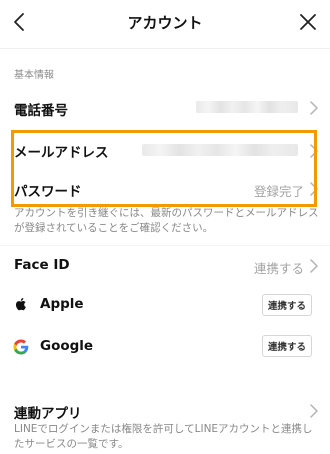  I want to click on row-linked-apps-label: 連動アプリ, so click(48, 414).